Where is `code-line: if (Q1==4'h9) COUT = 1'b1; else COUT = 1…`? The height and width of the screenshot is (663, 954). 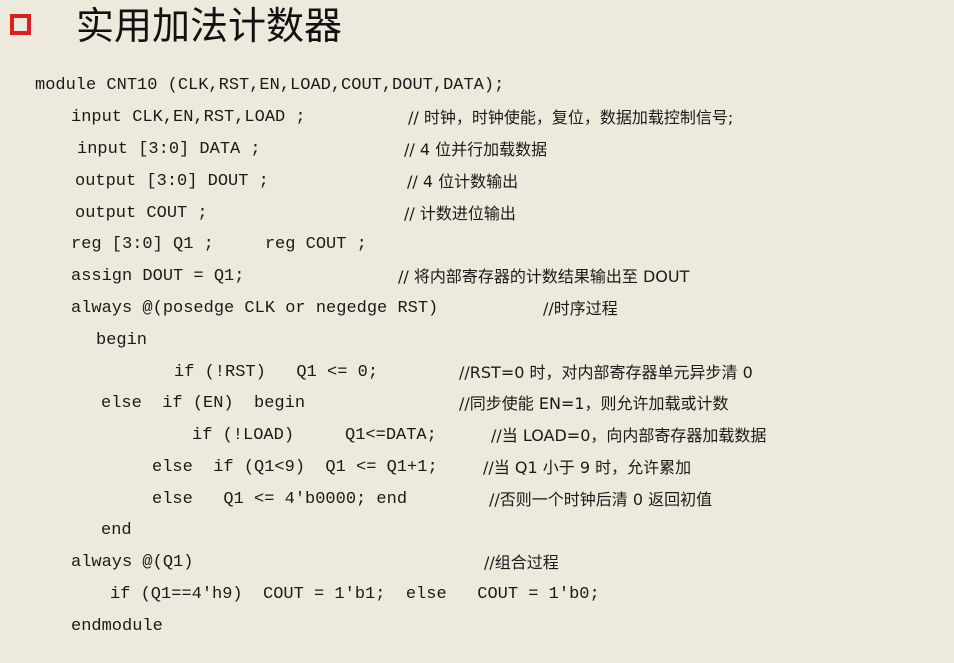
code-line: if (Q1==4'h9) COUT = 1'b1; else COUT = 1… is located at coordinates (355, 594).